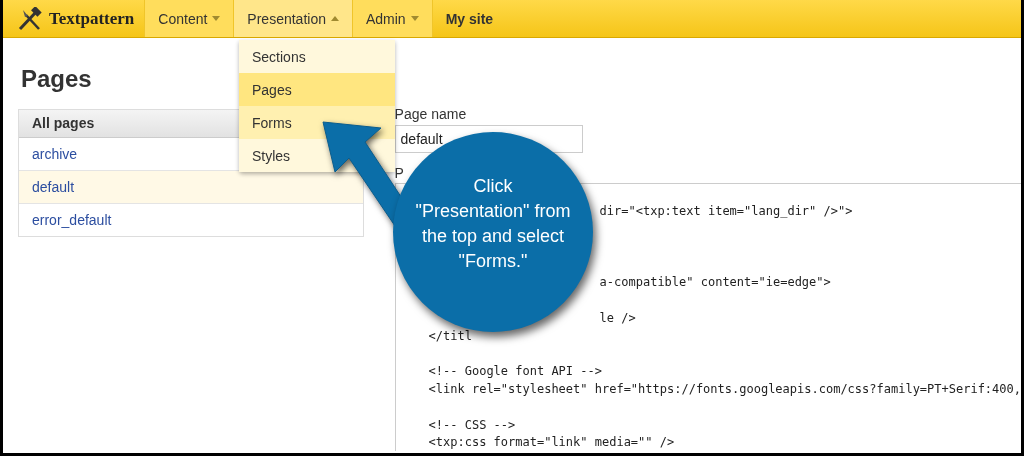 This screenshot has height=456, width=1024. Describe the element at coordinates (317, 89) in the screenshot. I see `menu-item: Pages` at that location.